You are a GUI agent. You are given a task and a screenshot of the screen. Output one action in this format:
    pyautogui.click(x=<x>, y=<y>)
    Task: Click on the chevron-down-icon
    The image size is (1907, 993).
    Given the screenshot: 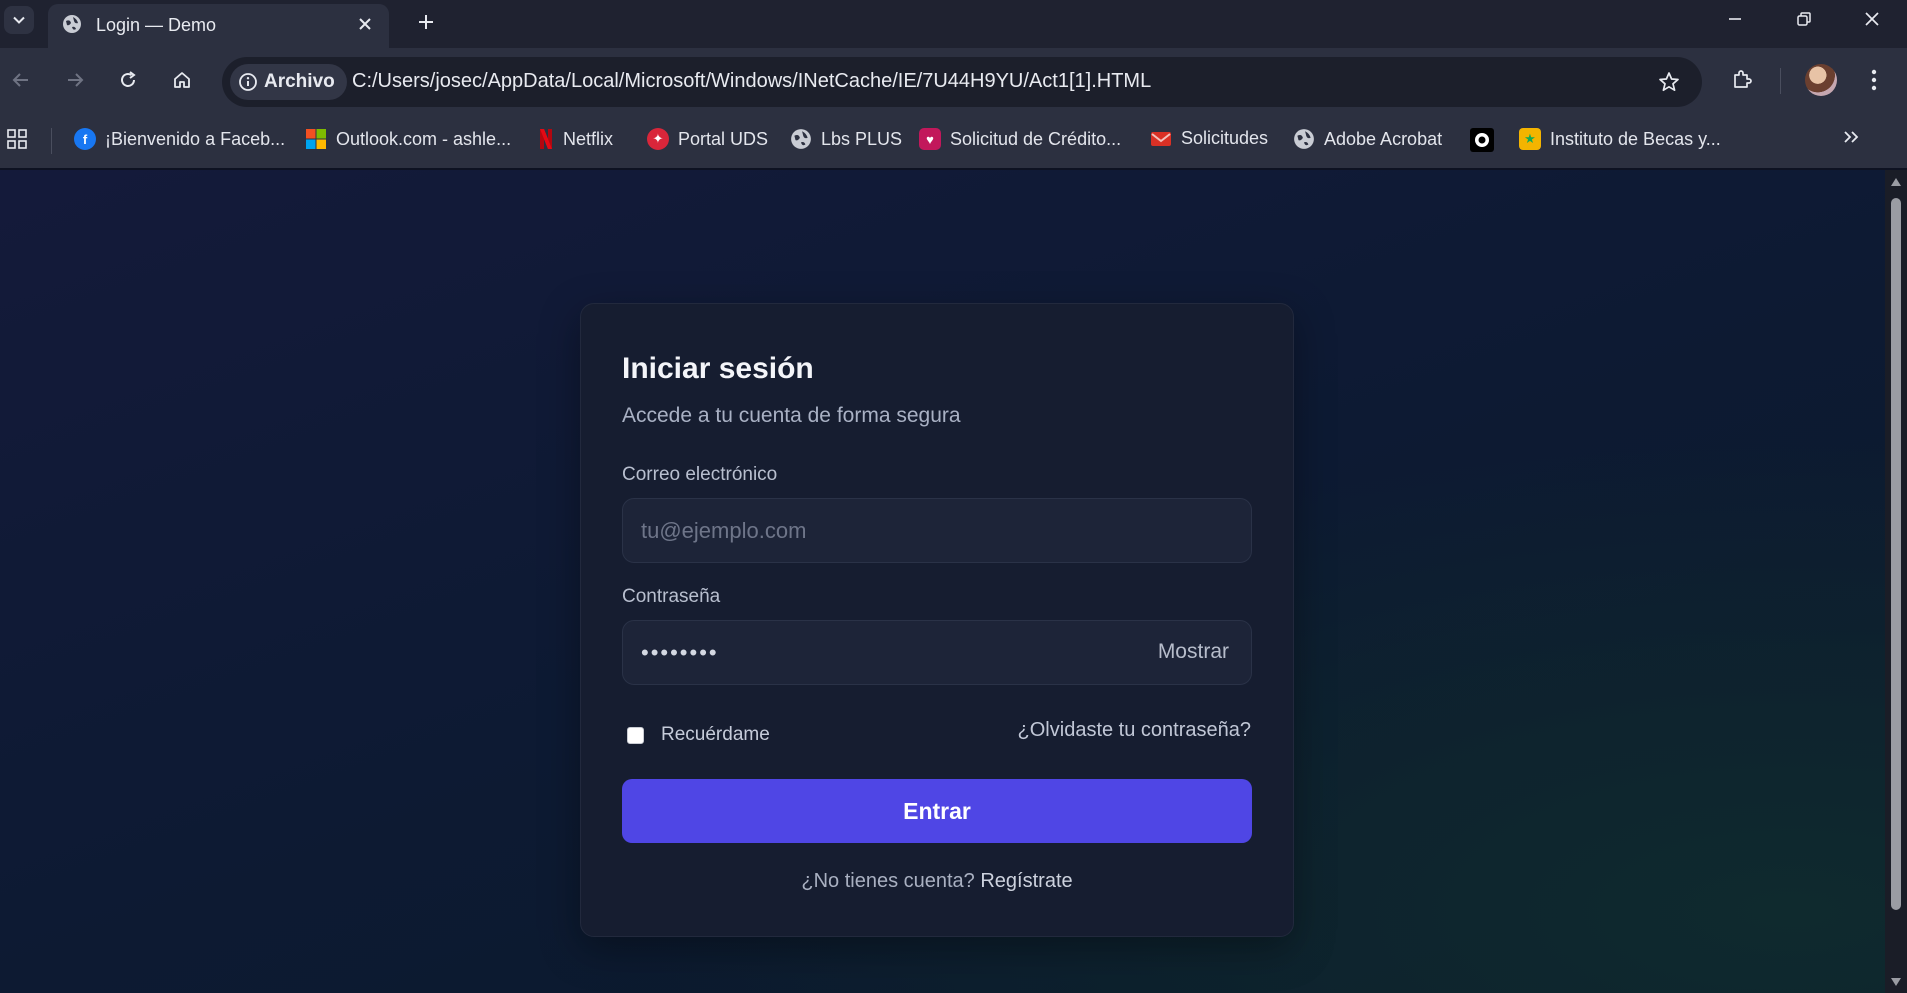 What is the action you would take?
    pyautogui.click(x=19, y=20)
    